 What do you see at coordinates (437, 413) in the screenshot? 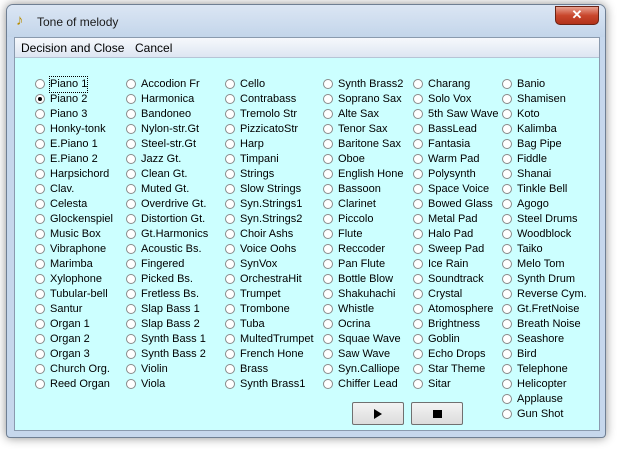
I see `stop-button` at bounding box center [437, 413].